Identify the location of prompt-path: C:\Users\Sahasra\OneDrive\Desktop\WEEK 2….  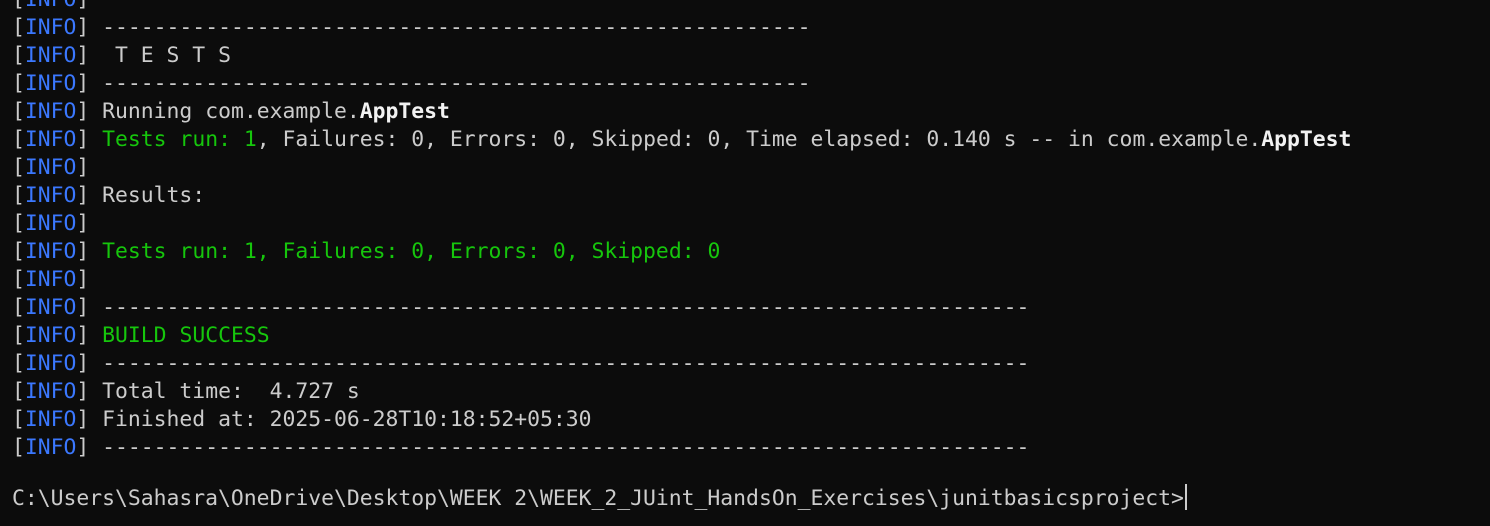
(598, 498).